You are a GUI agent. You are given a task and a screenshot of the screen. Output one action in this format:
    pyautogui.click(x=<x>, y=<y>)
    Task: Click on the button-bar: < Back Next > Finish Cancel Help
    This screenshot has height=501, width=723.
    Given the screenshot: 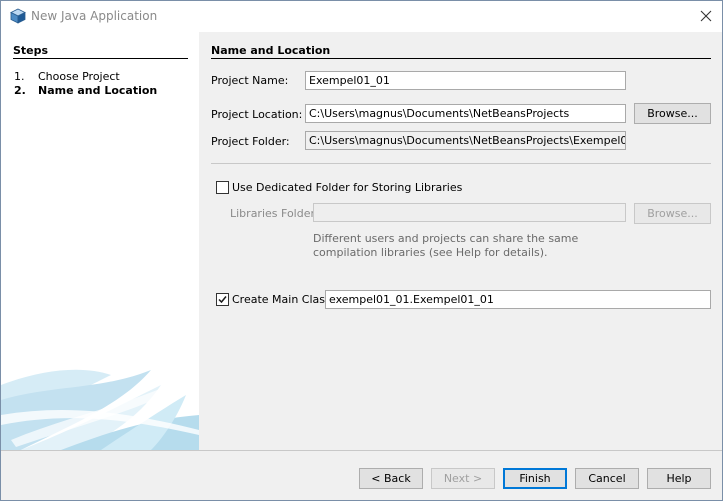 What is the action you would take?
    pyautogui.click(x=361, y=475)
    